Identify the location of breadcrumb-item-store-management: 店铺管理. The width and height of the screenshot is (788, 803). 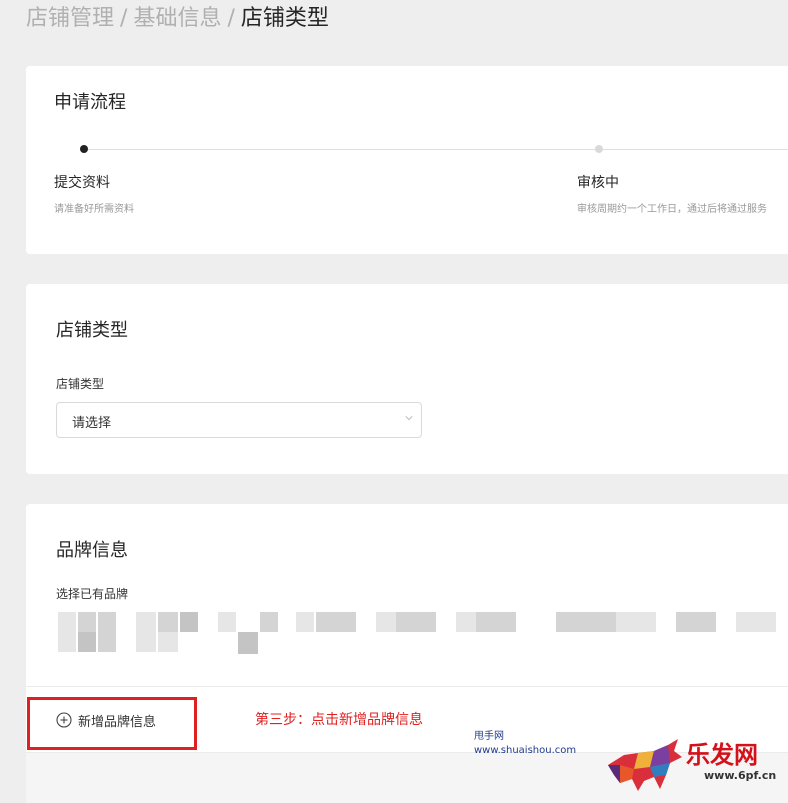
(70, 18).